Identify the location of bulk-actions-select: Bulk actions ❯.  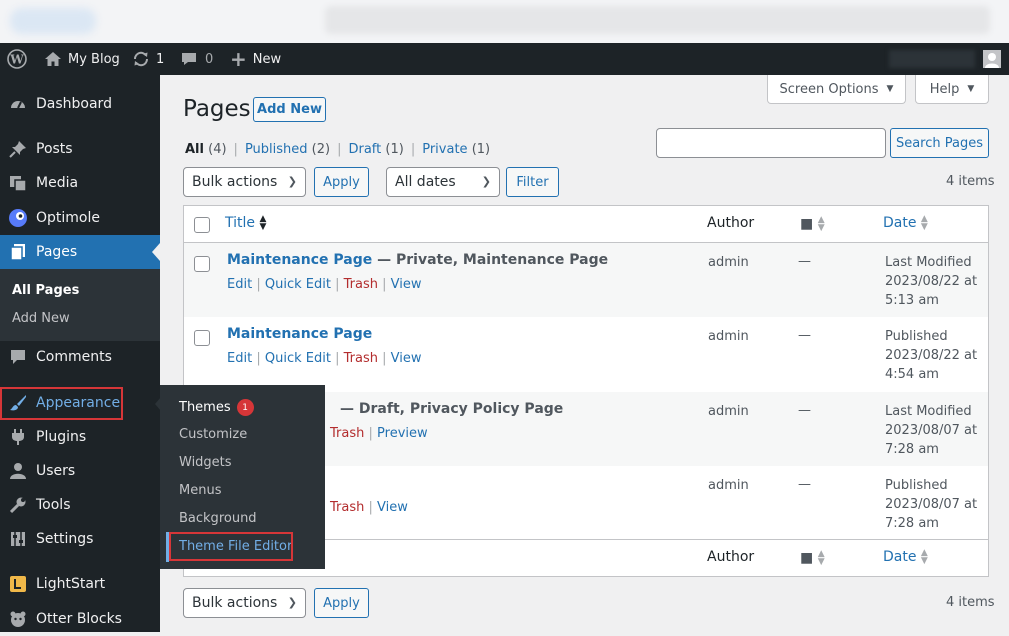
(244, 182).